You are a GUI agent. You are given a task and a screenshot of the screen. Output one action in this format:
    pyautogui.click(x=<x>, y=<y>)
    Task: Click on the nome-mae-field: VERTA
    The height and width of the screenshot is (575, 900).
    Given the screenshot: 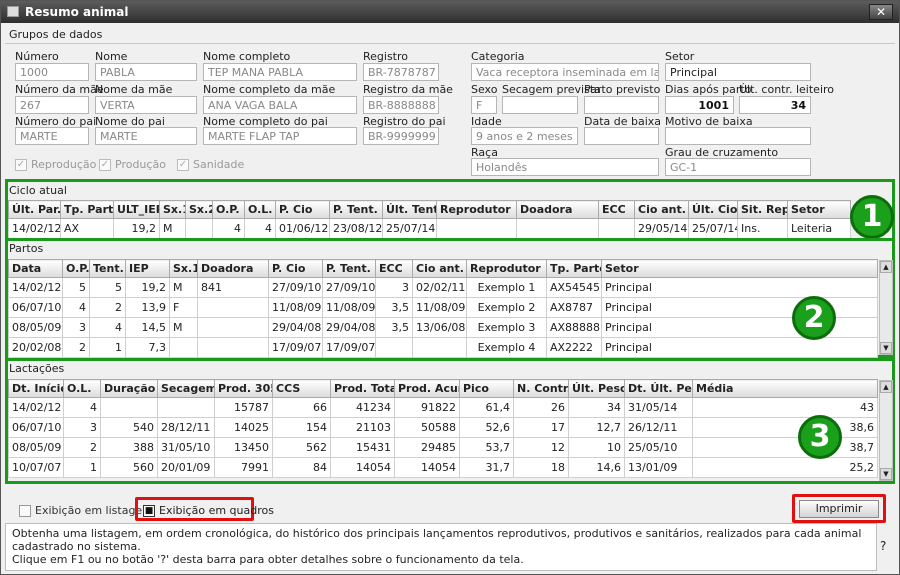 What is the action you would take?
    pyautogui.click(x=146, y=105)
    